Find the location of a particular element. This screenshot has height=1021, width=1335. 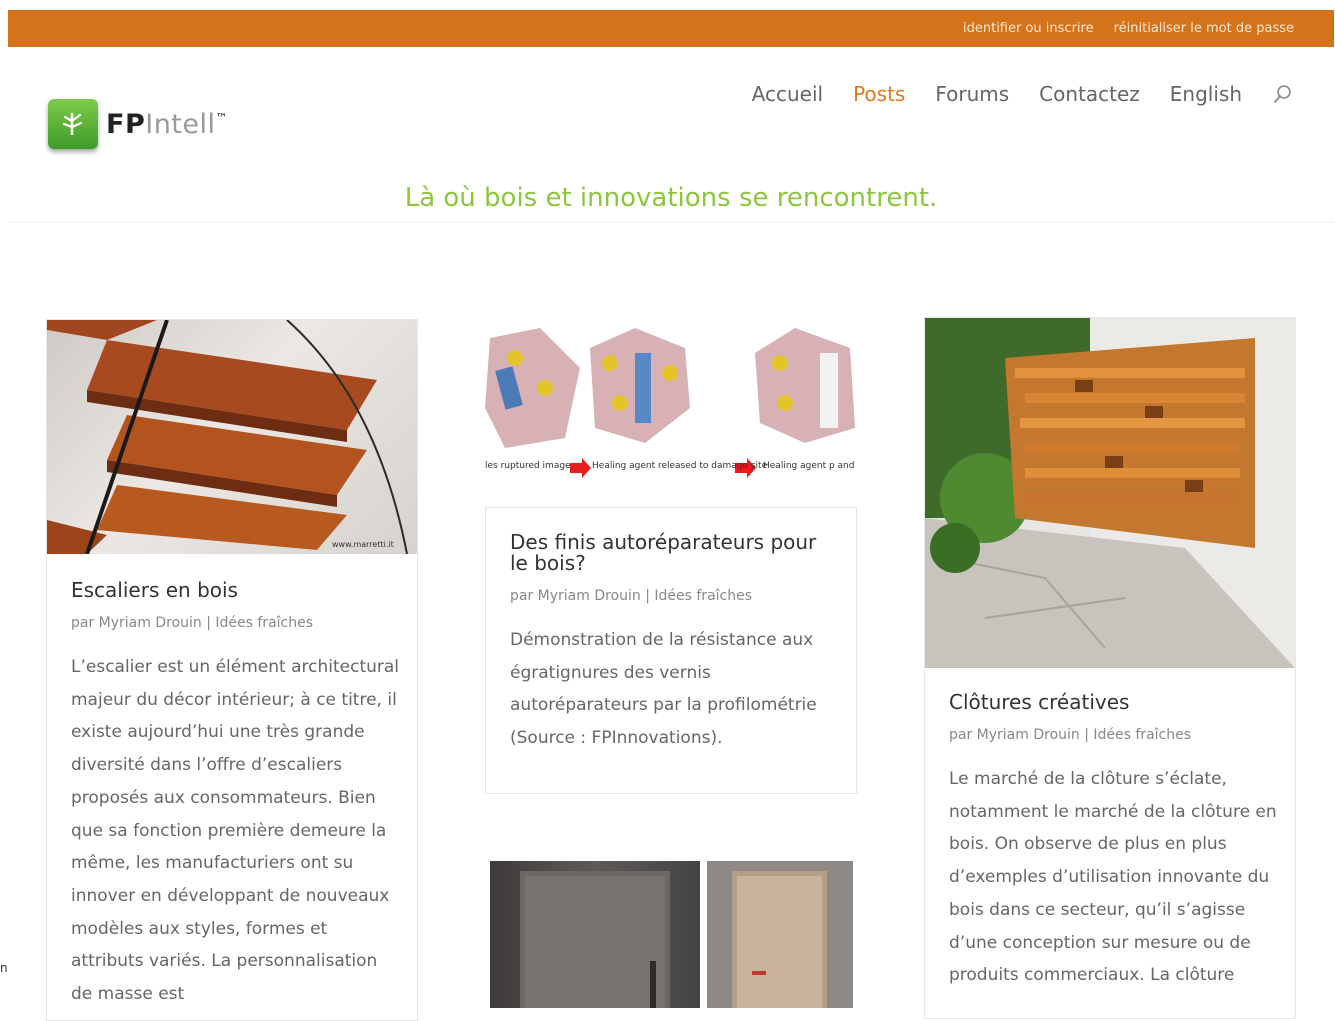

post-image-escaliers: www.marretti.it is located at coordinates (232, 437).